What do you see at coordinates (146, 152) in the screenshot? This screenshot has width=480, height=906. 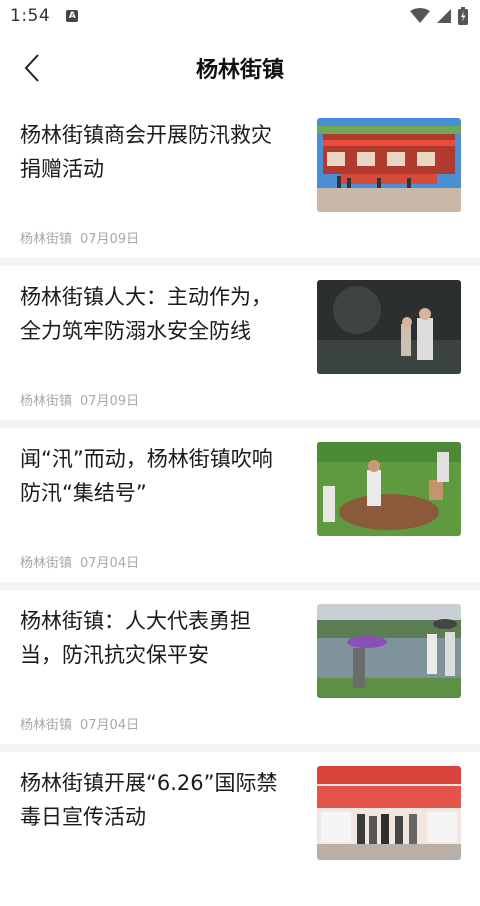 I see `article-title: 杨林街镇商会开展防汛救灾捐赠活动` at bounding box center [146, 152].